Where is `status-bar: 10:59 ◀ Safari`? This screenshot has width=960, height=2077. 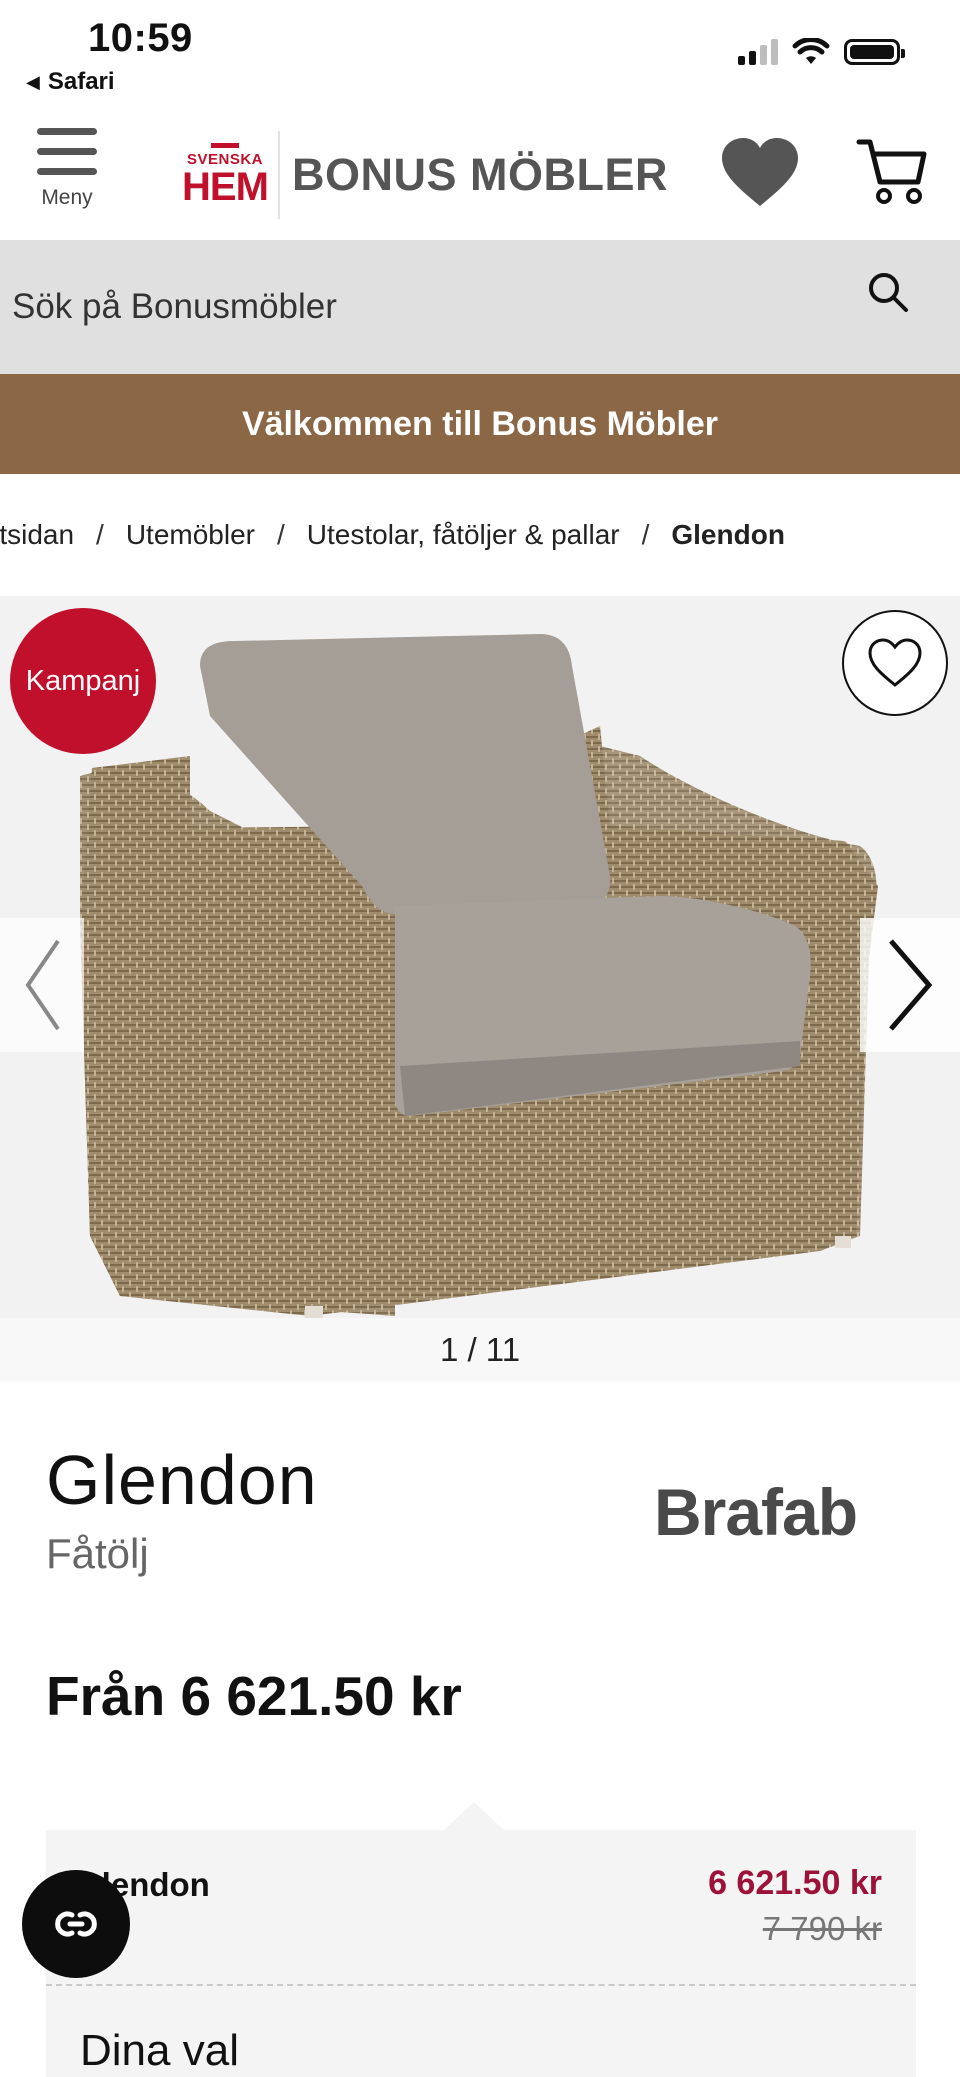 status-bar: 10:59 ◀ Safari is located at coordinates (480, 55).